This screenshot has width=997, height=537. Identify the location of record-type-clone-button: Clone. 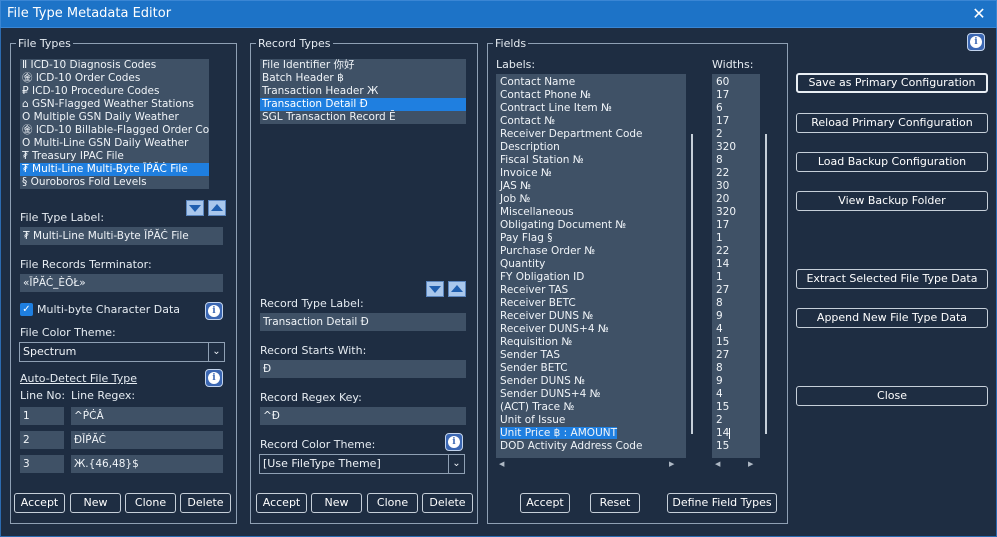
(392, 503).